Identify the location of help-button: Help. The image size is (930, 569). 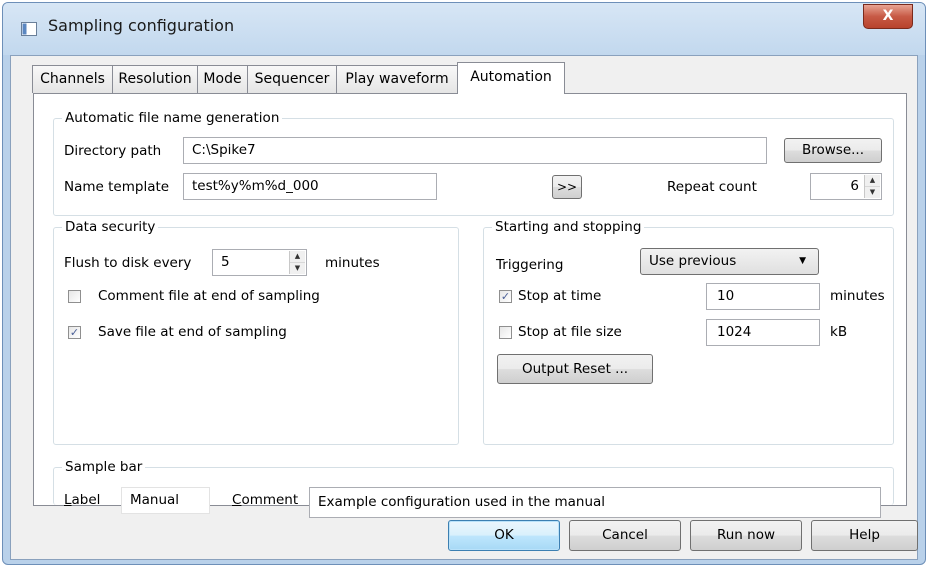
(864, 535).